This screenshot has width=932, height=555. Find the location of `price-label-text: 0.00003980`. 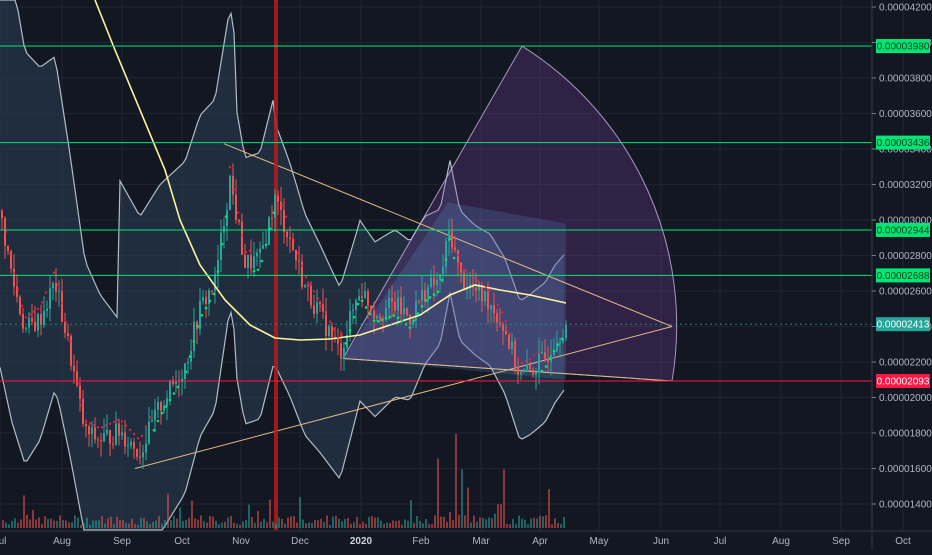

price-label-text: 0.00003980 is located at coordinates (903, 47).